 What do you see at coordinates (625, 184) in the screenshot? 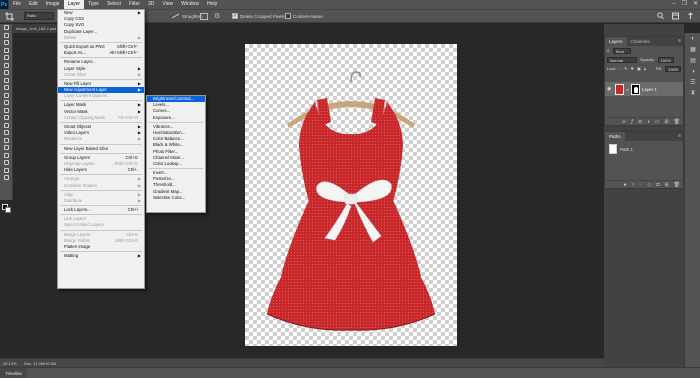
I see `fill-path-icon: ●` at bounding box center [625, 184].